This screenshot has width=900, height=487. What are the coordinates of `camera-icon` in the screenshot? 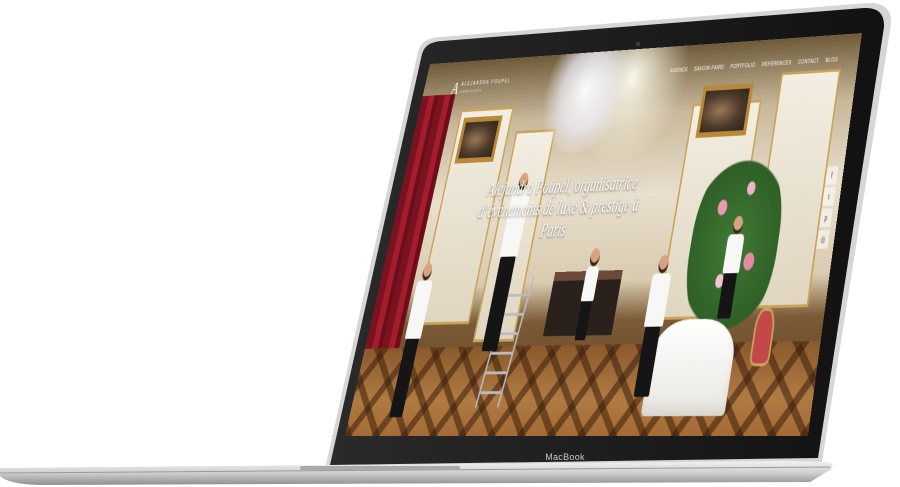 It's located at (638, 44).